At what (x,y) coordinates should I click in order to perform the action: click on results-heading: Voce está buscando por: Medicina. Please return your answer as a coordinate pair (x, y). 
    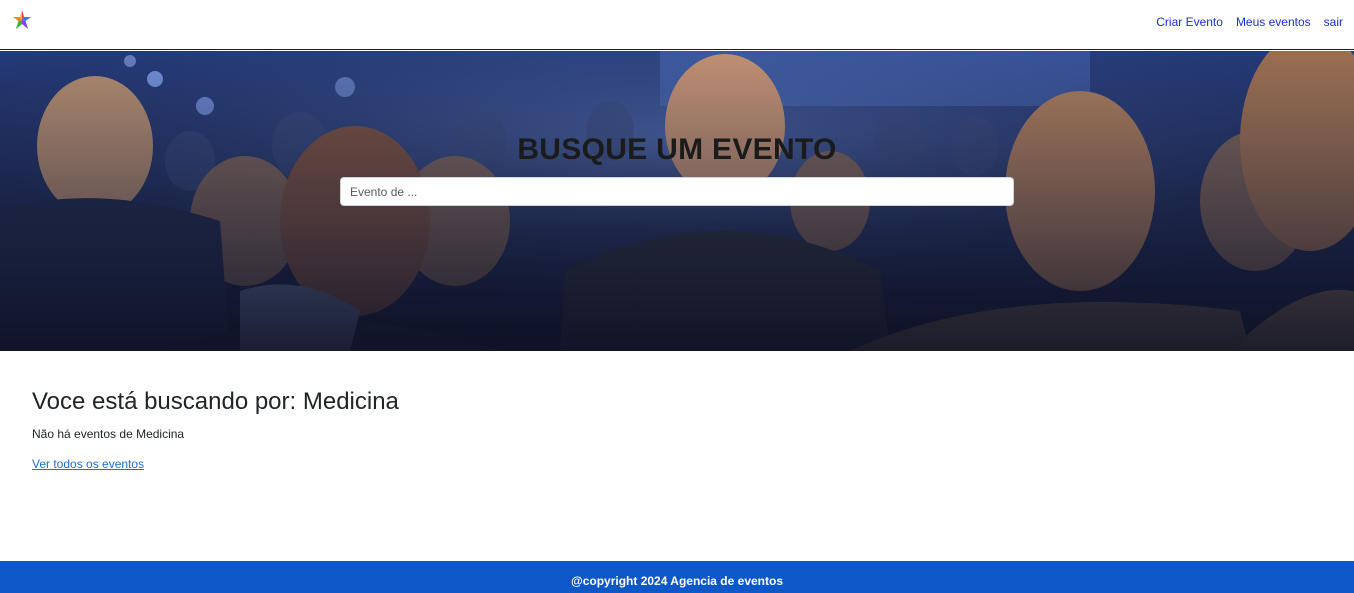
    Looking at the image, I should click on (215, 401).